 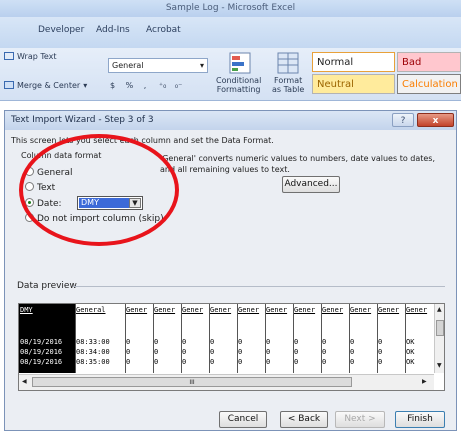 What do you see at coordinates (304, 419) in the screenshot?
I see `back-button: < Back` at bounding box center [304, 419].